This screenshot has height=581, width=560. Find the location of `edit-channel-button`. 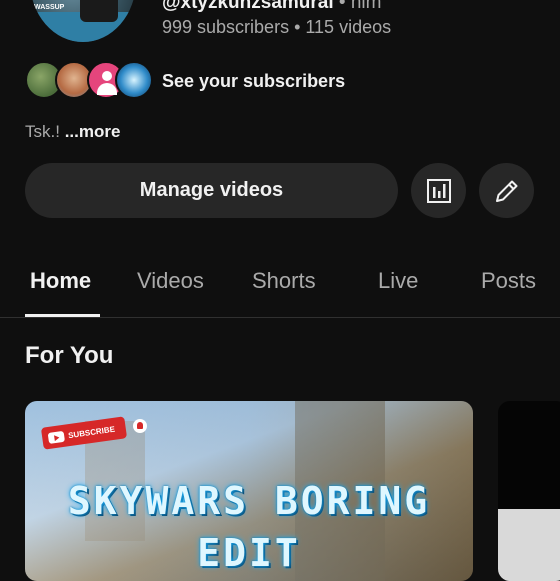

edit-channel-button is located at coordinates (506, 190).